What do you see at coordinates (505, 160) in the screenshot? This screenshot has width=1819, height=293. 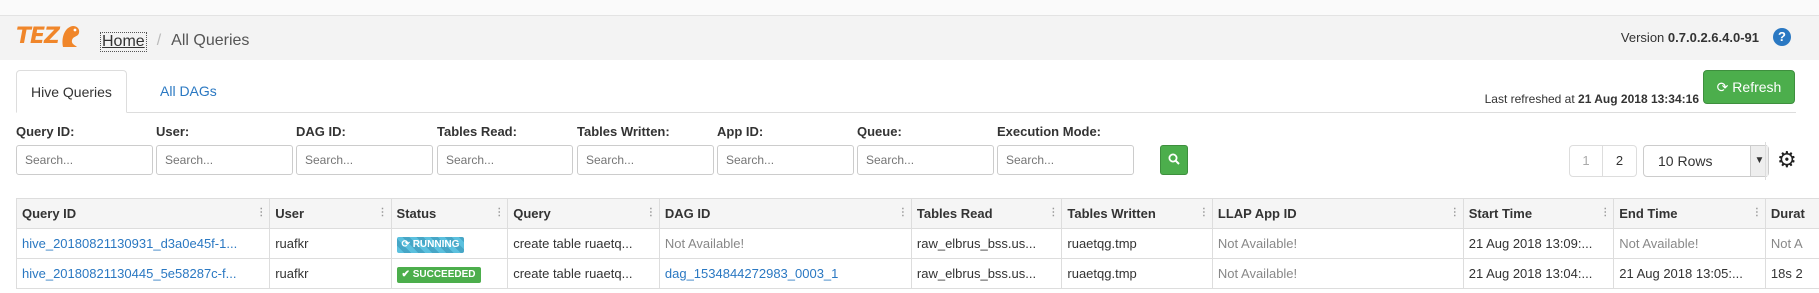 I see `tables-read-search-input` at bounding box center [505, 160].